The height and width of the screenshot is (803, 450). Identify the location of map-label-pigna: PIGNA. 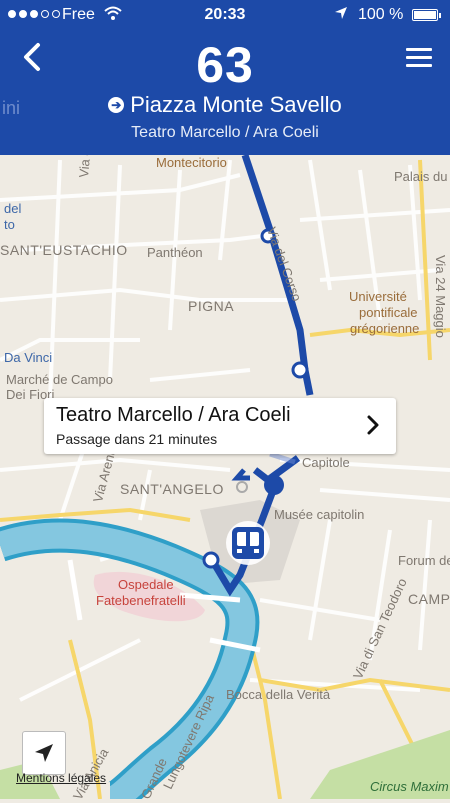
(211, 306).